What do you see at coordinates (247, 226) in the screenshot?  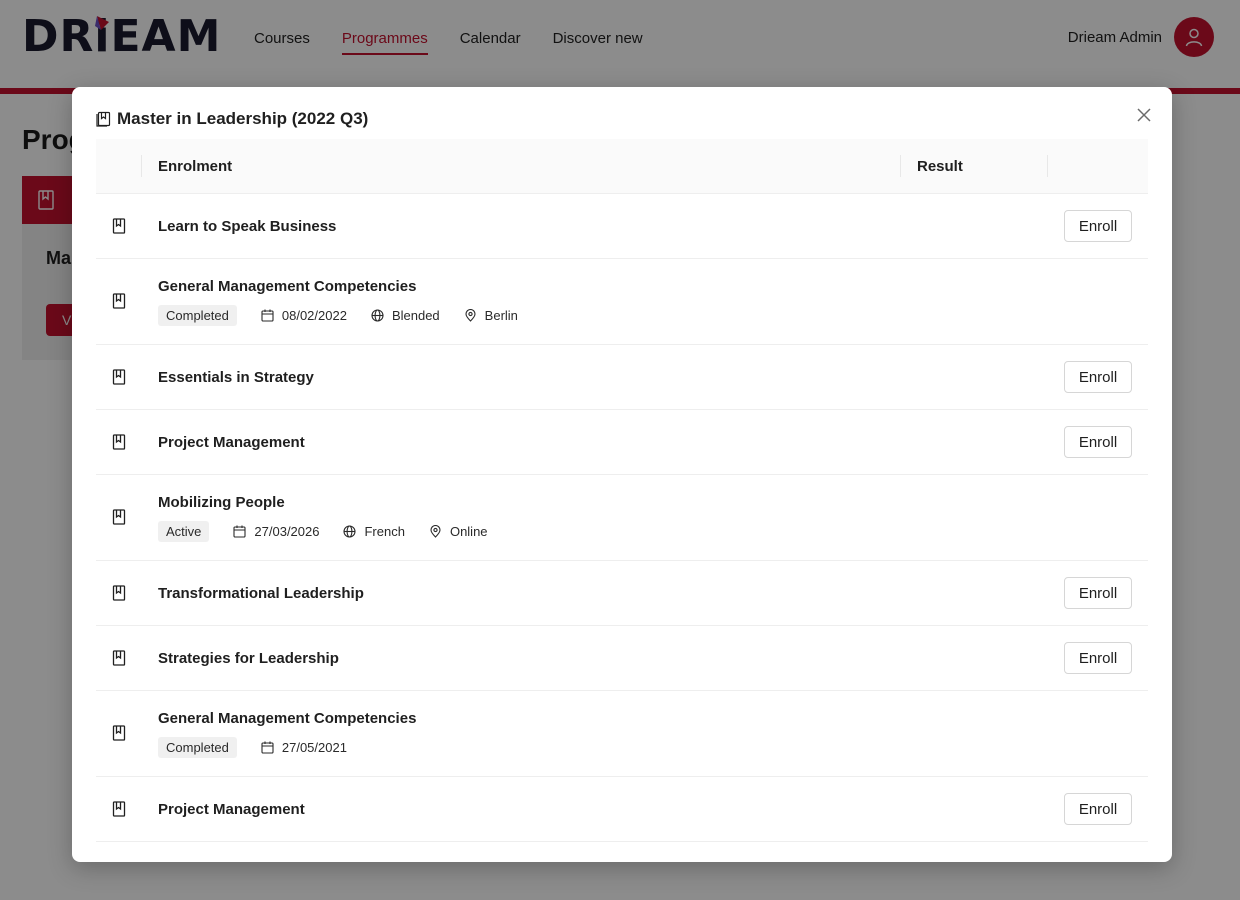 I see `course-name: Learn to Speak Business` at bounding box center [247, 226].